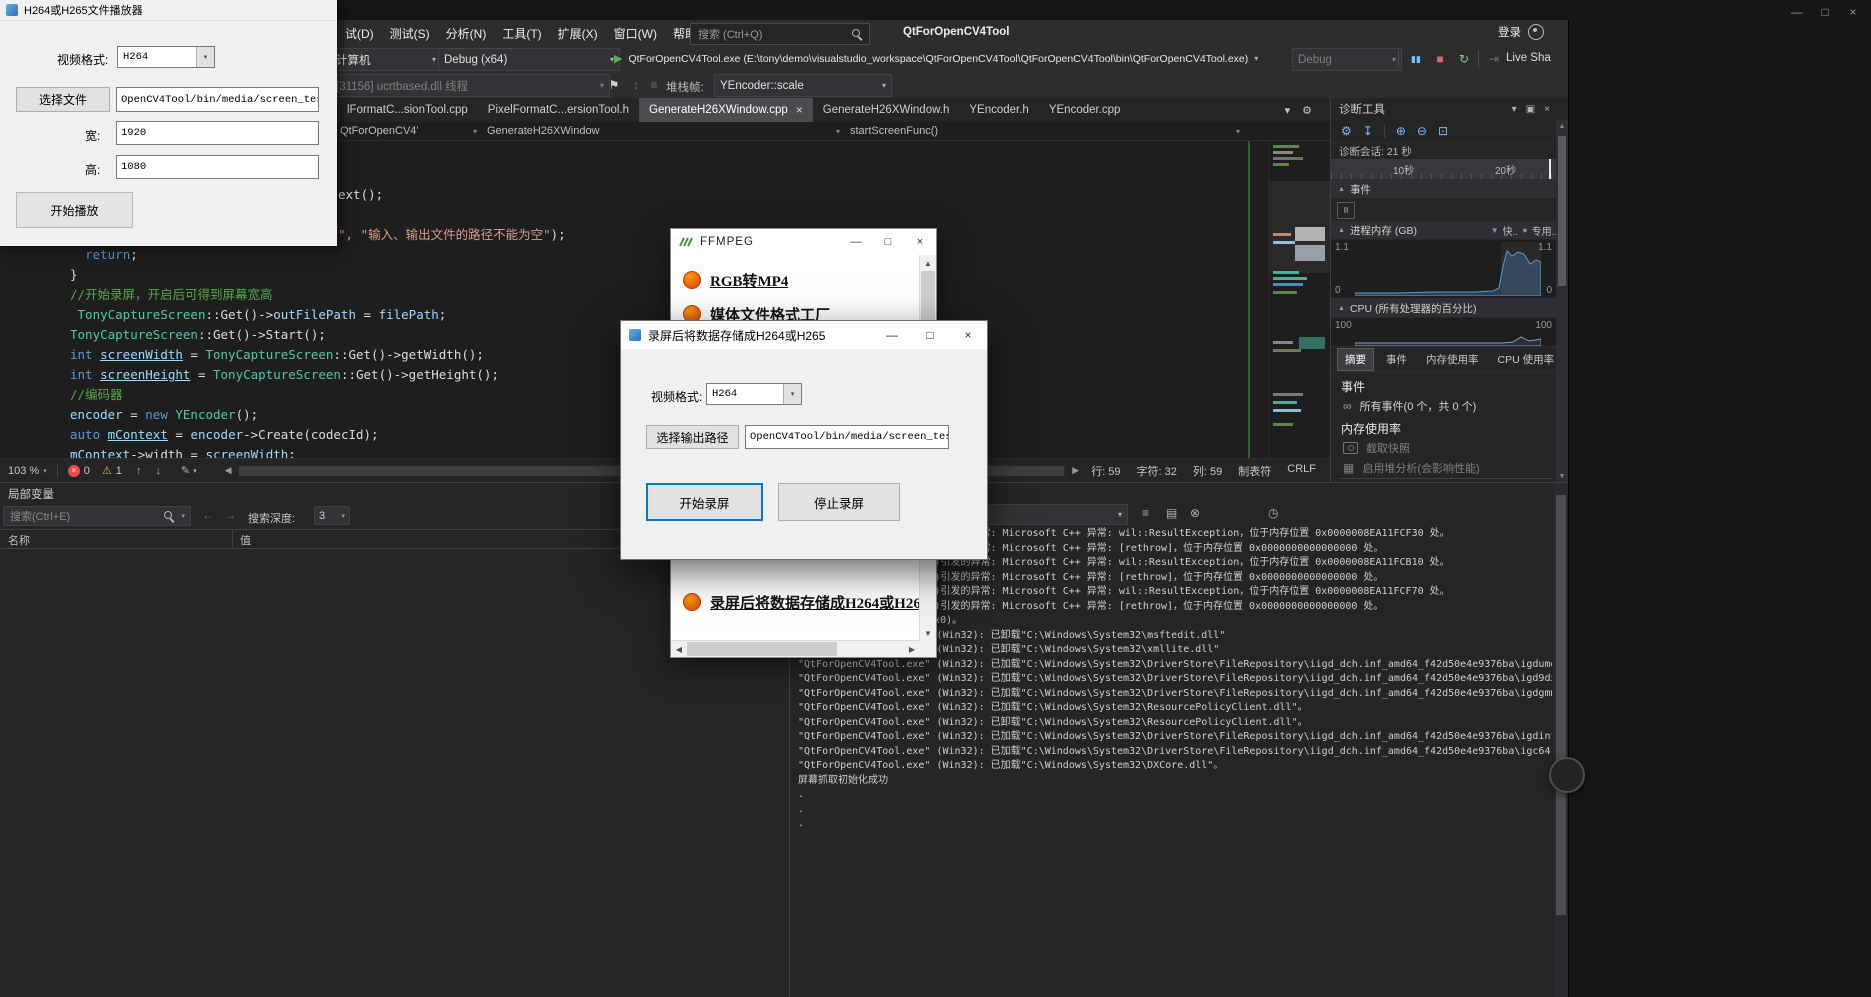  Describe the element at coordinates (1494, 59) in the screenshot. I see `step-over-icon: ⇥` at that location.